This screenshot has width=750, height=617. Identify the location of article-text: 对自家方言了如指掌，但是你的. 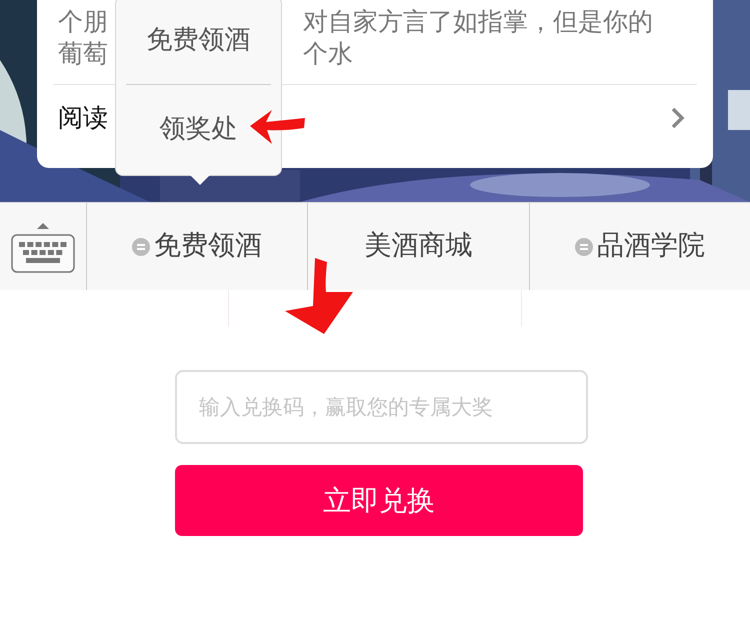
(478, 22).